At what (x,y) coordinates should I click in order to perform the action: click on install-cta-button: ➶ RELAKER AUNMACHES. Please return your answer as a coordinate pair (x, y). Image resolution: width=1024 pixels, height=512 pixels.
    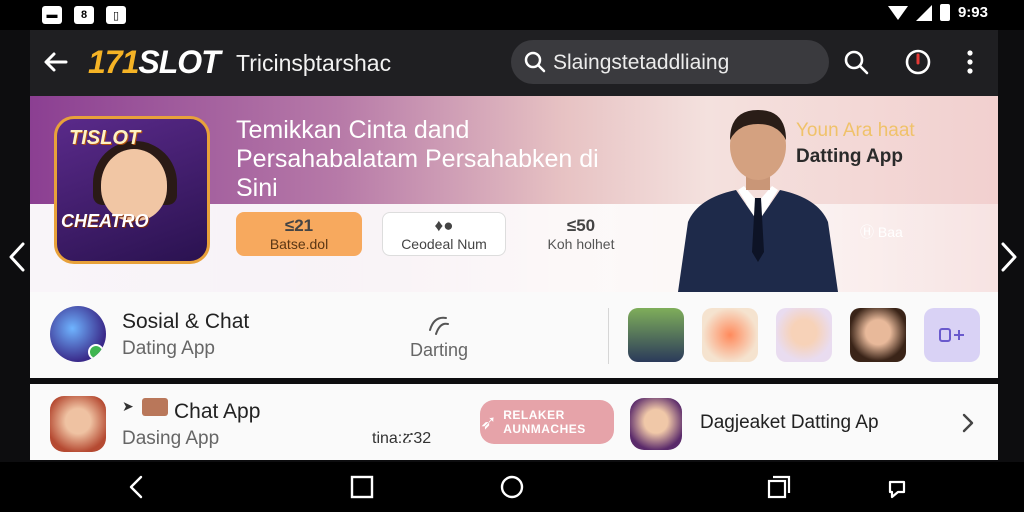
    Looking at the image, I should click on (547, 422).